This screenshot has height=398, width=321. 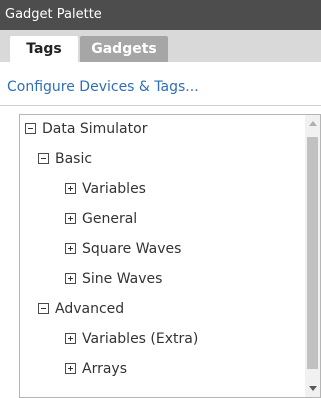 What do you see at coordinates (114, 189) in the screenshot?
I see `tree-item-label: Variables` at bounding box center [114, 189].